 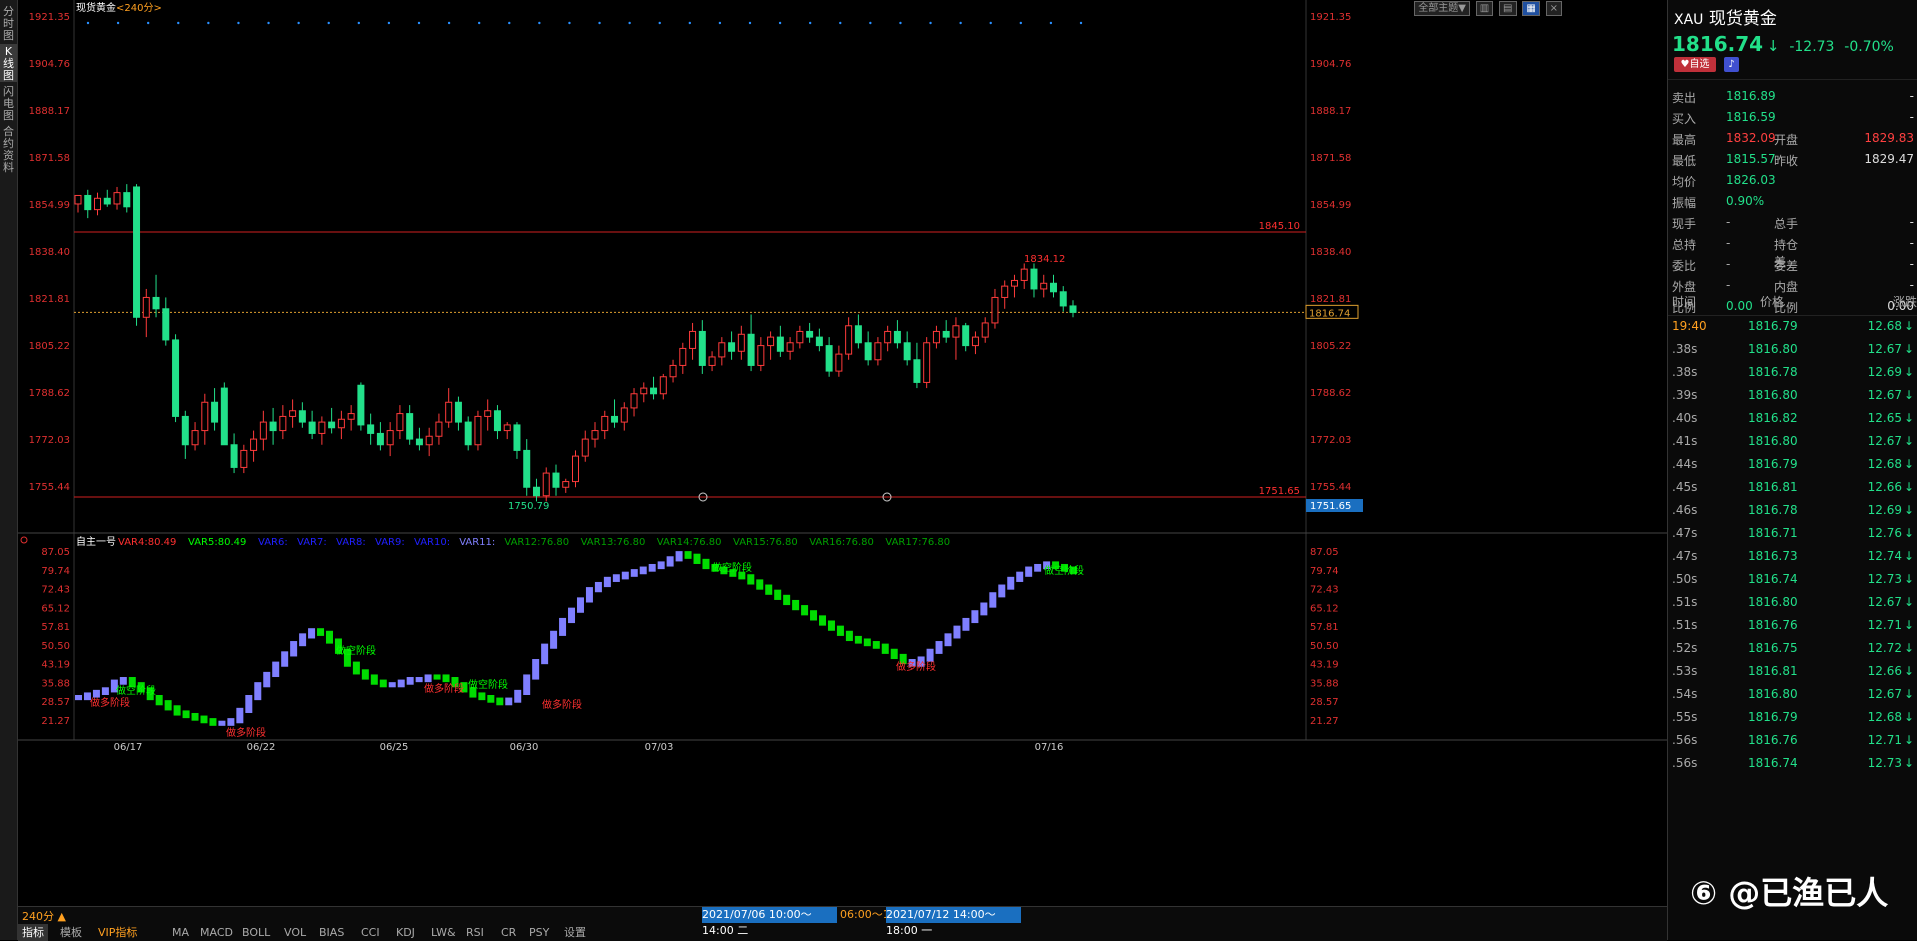 I want to click on indicator-tab: MACD, so click(x=216, y=932).